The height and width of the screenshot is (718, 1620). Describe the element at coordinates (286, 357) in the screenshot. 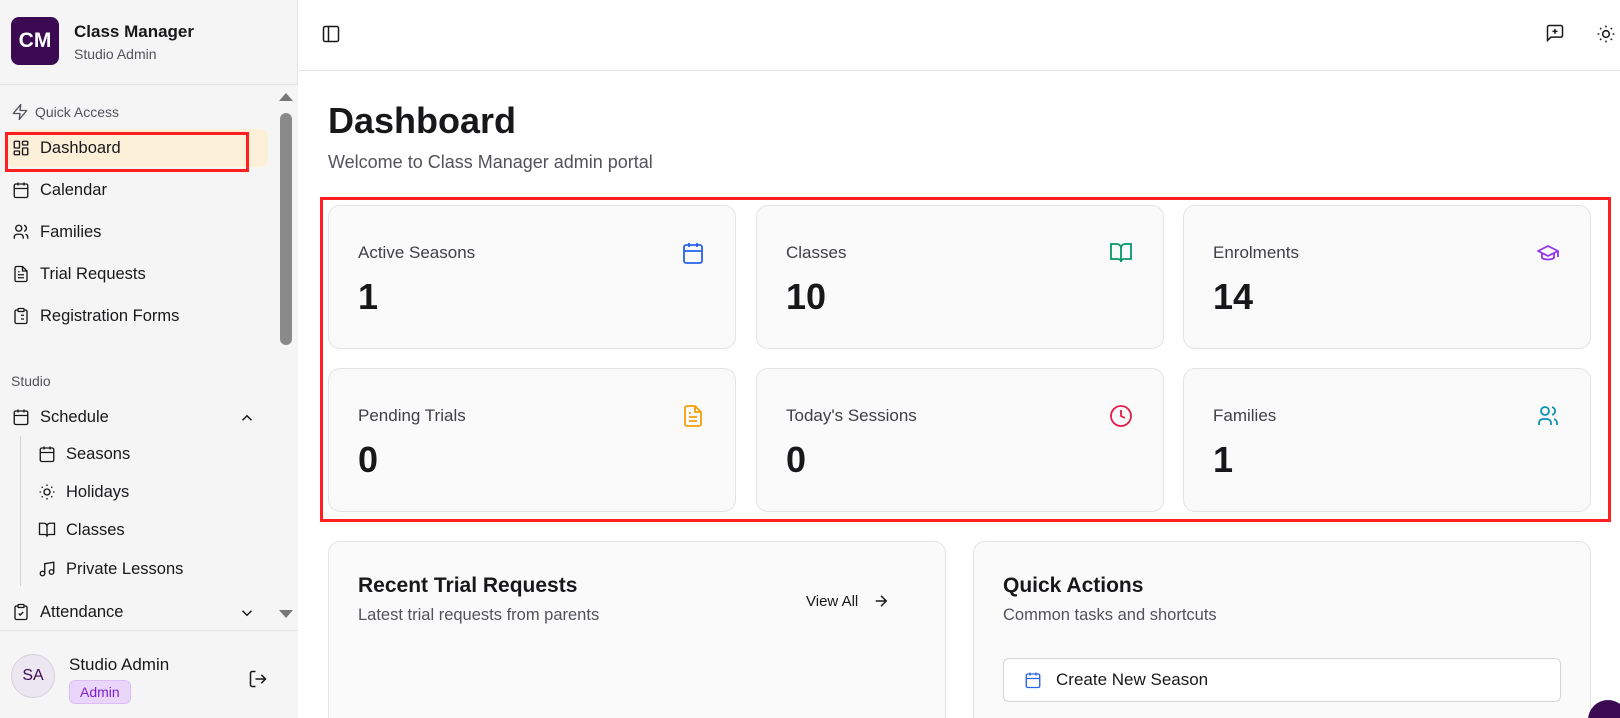

I see `sidebar-scrollbar` at that location.